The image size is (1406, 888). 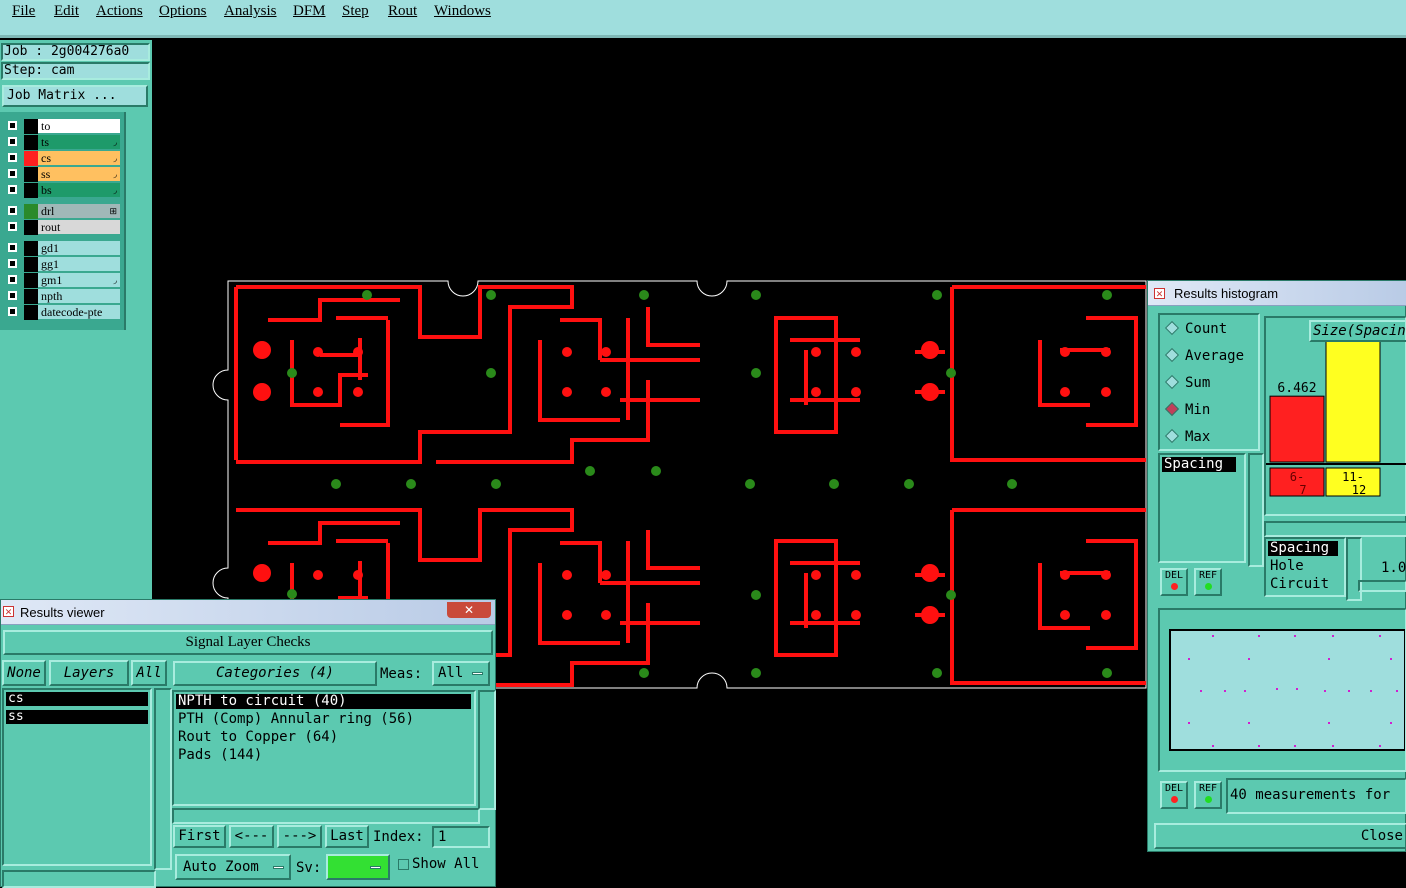 I want to click on meas-select: All, so click(x=461, y=673).